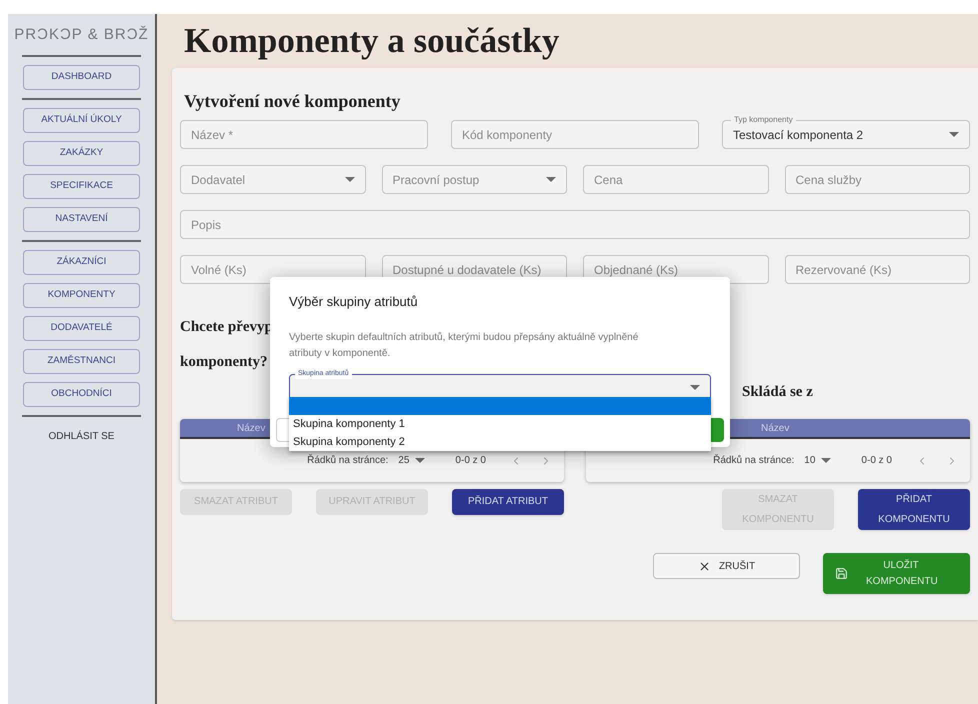 The image size is (978, 704). What do you see at coordinates (500, 442) in the screenshot?
I see `dropdown-option: Skupina komponenty 2` at bounding box center [500, 442].